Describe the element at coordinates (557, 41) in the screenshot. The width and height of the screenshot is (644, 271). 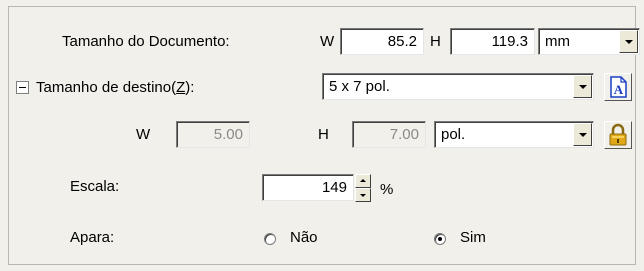
I see `document-unit-value: mm` at that location.